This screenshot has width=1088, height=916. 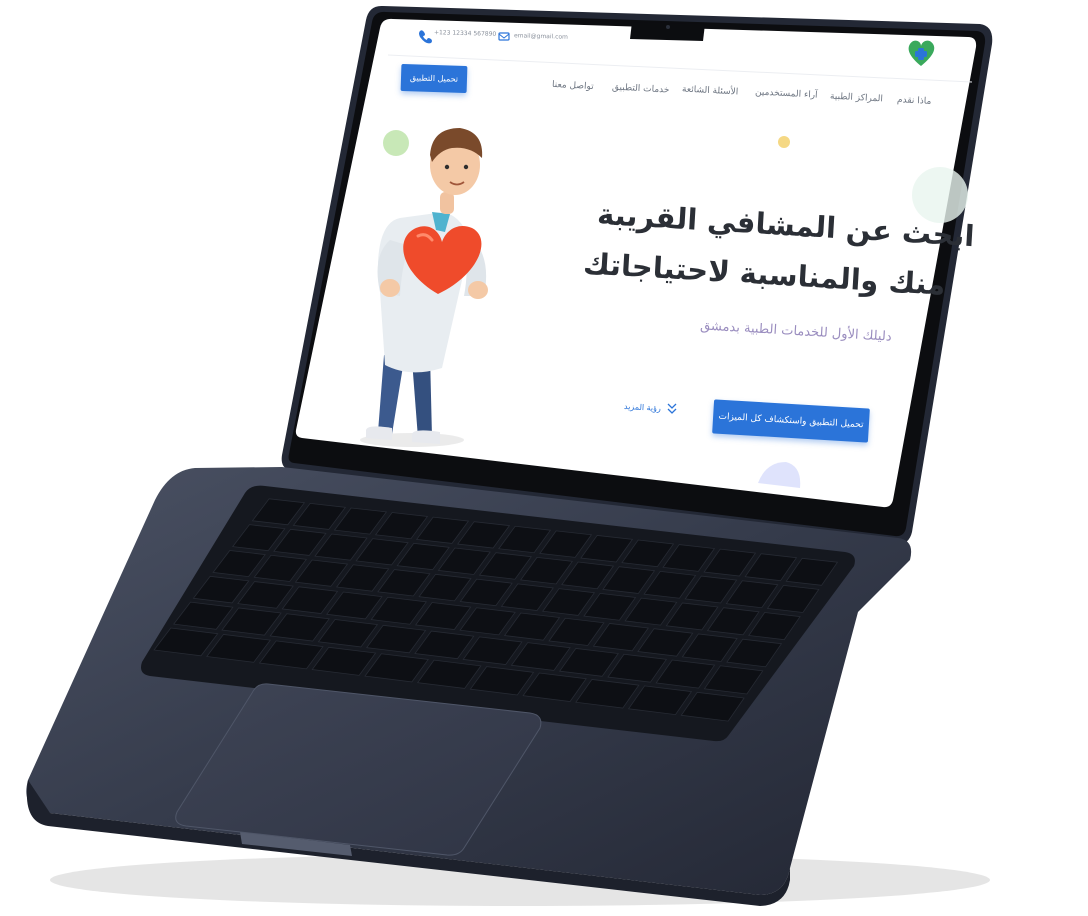 What do you see at coordinates (573, 86) in the screenshot?
I see `nav-item-contact: تواصل معنا` at bounding box center [573, 86].